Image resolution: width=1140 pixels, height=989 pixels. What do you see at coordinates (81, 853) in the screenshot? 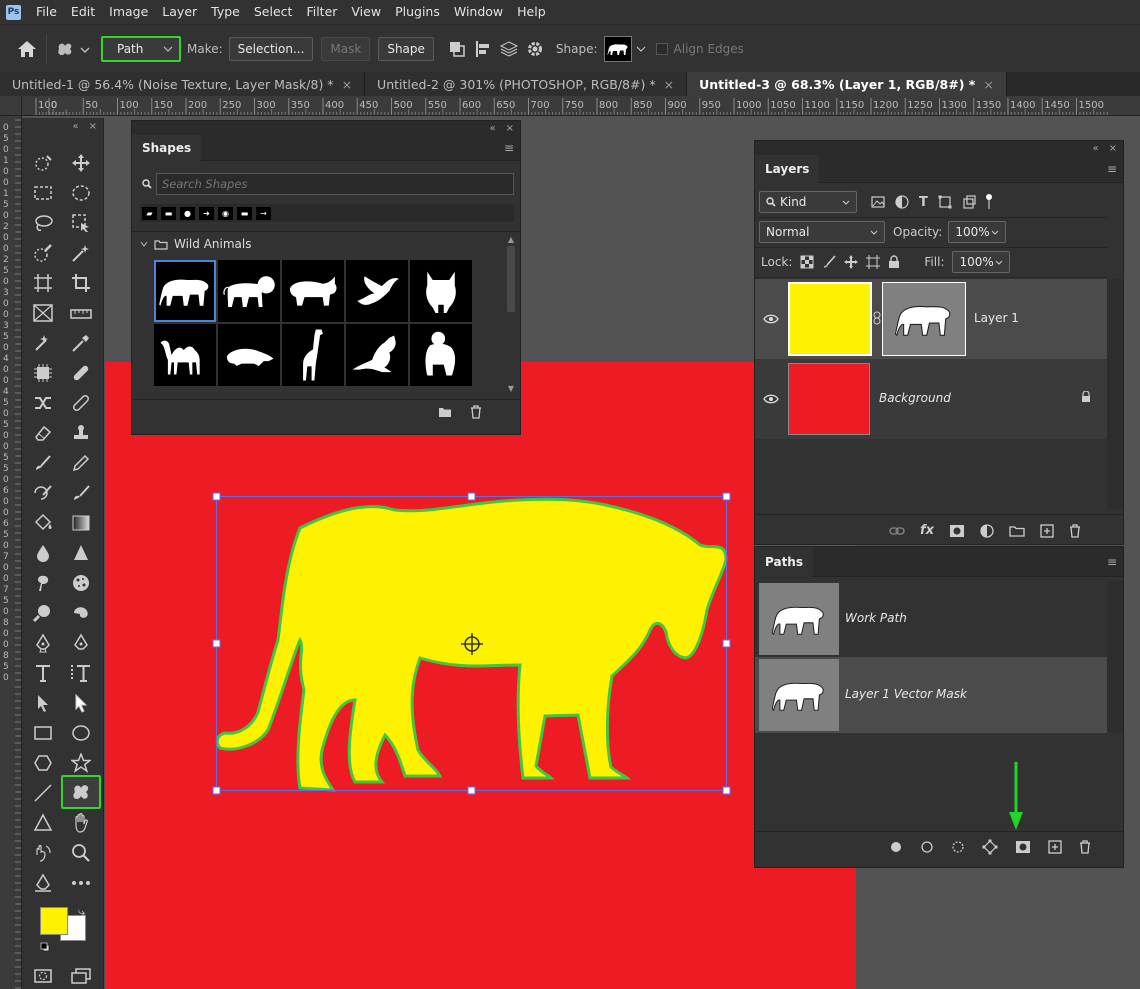
I see `zoom-tool-icon` at bounding box center [81, 853].